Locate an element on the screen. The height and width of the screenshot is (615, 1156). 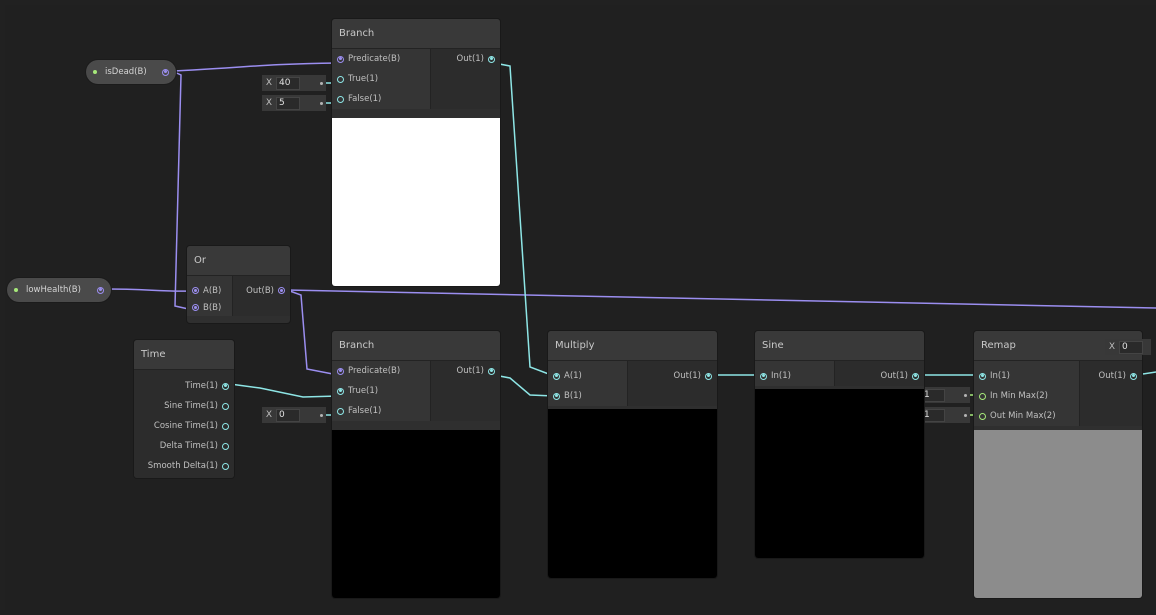
port-label: Smooth Delta(1) is located at coordinates (182, 466).